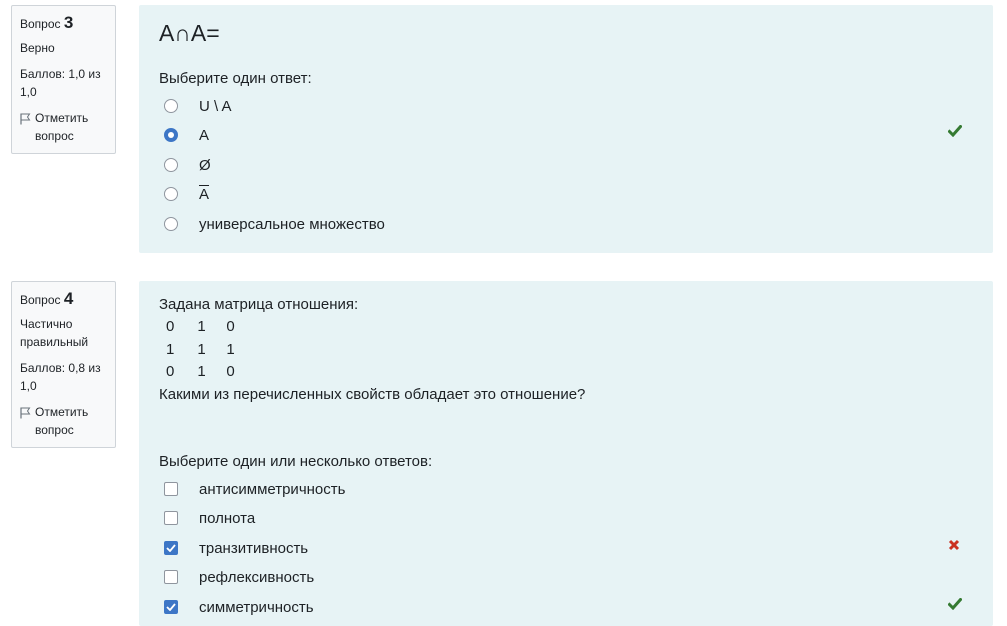  I want to click on answer-option: симметричность, so click(239, 607).